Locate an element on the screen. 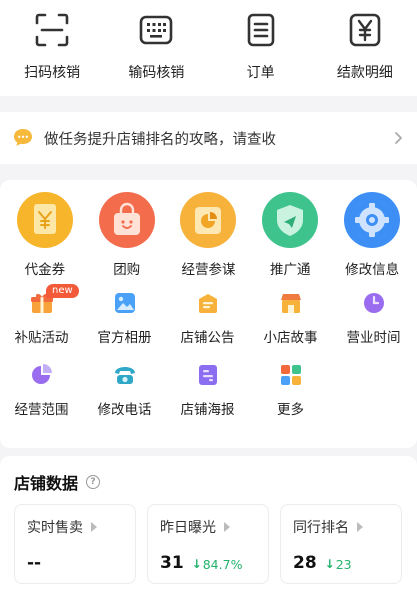  store-story-icon is located at coordinates (291, 303).